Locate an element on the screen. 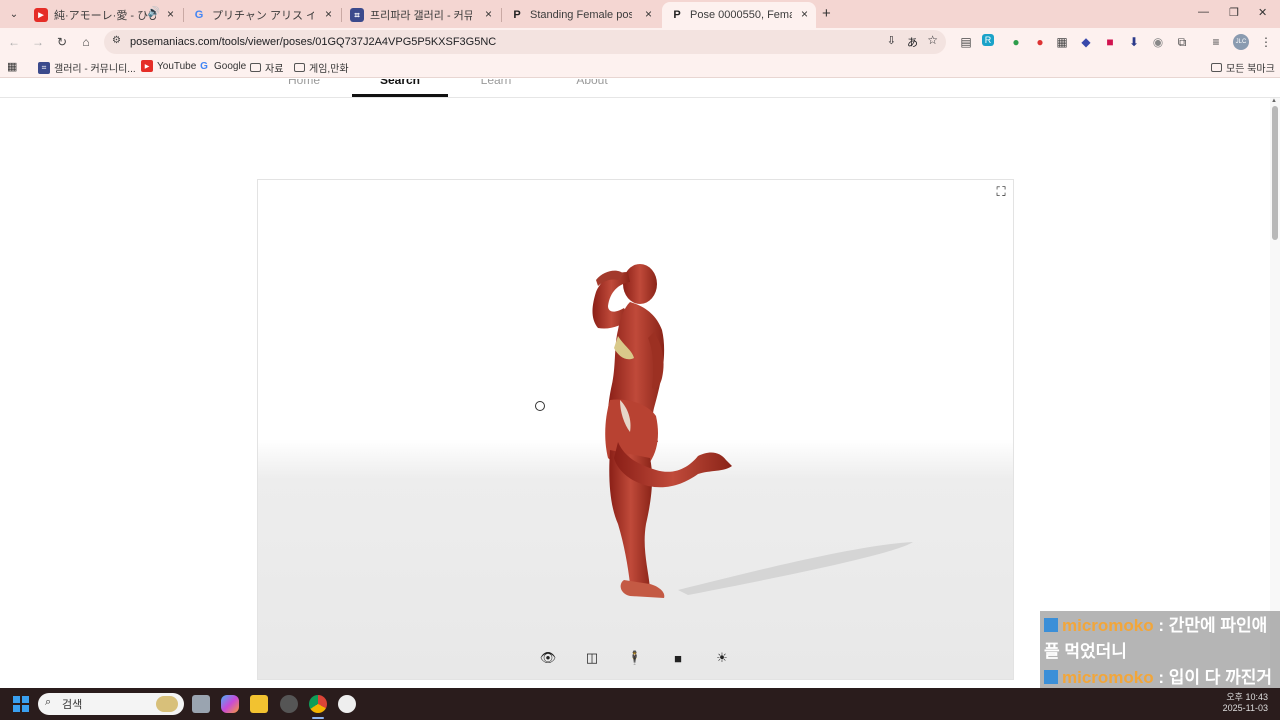 The height and width of the screenshot is (720, 1280). tab-title: 純·アモーレ·愛 - ひびき & ミ is located at coordinates (105, 16).